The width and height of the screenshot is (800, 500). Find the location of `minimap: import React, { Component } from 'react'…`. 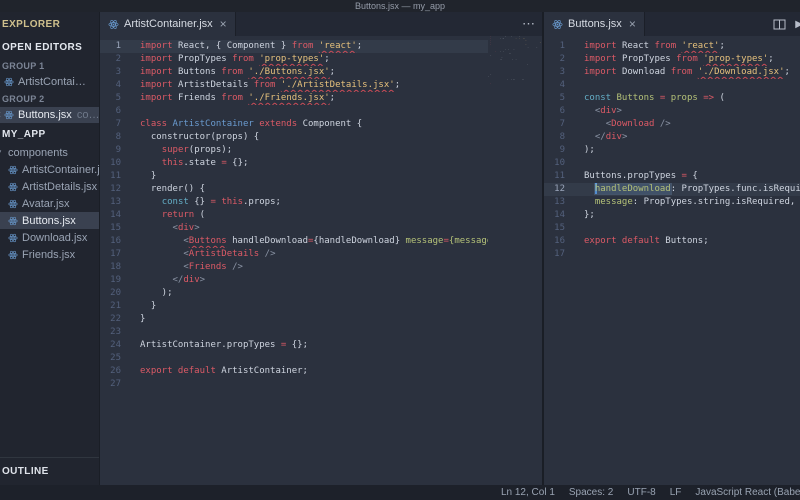

minimap: import React, { Component } from 'react'… is located at coordinates (515, 260).